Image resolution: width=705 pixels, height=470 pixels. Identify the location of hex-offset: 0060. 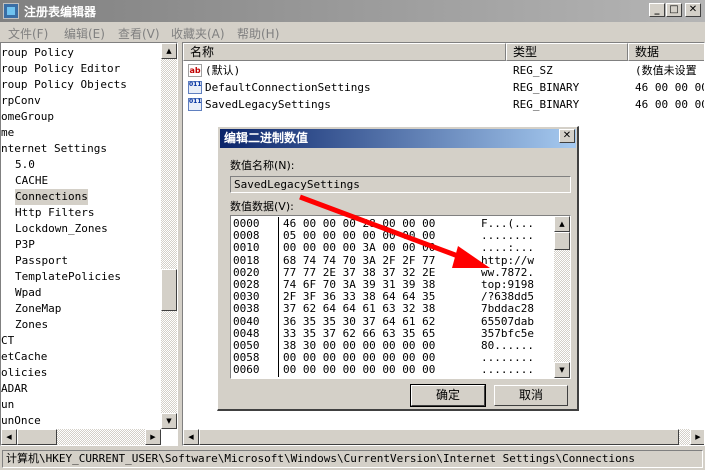
(246, 370).